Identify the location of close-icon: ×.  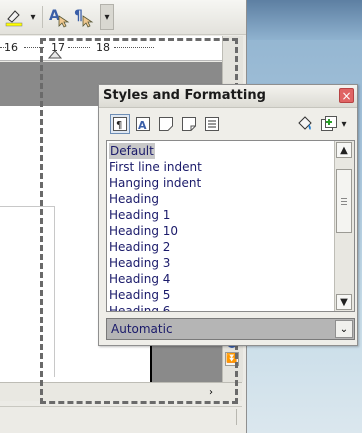
(346, 96).